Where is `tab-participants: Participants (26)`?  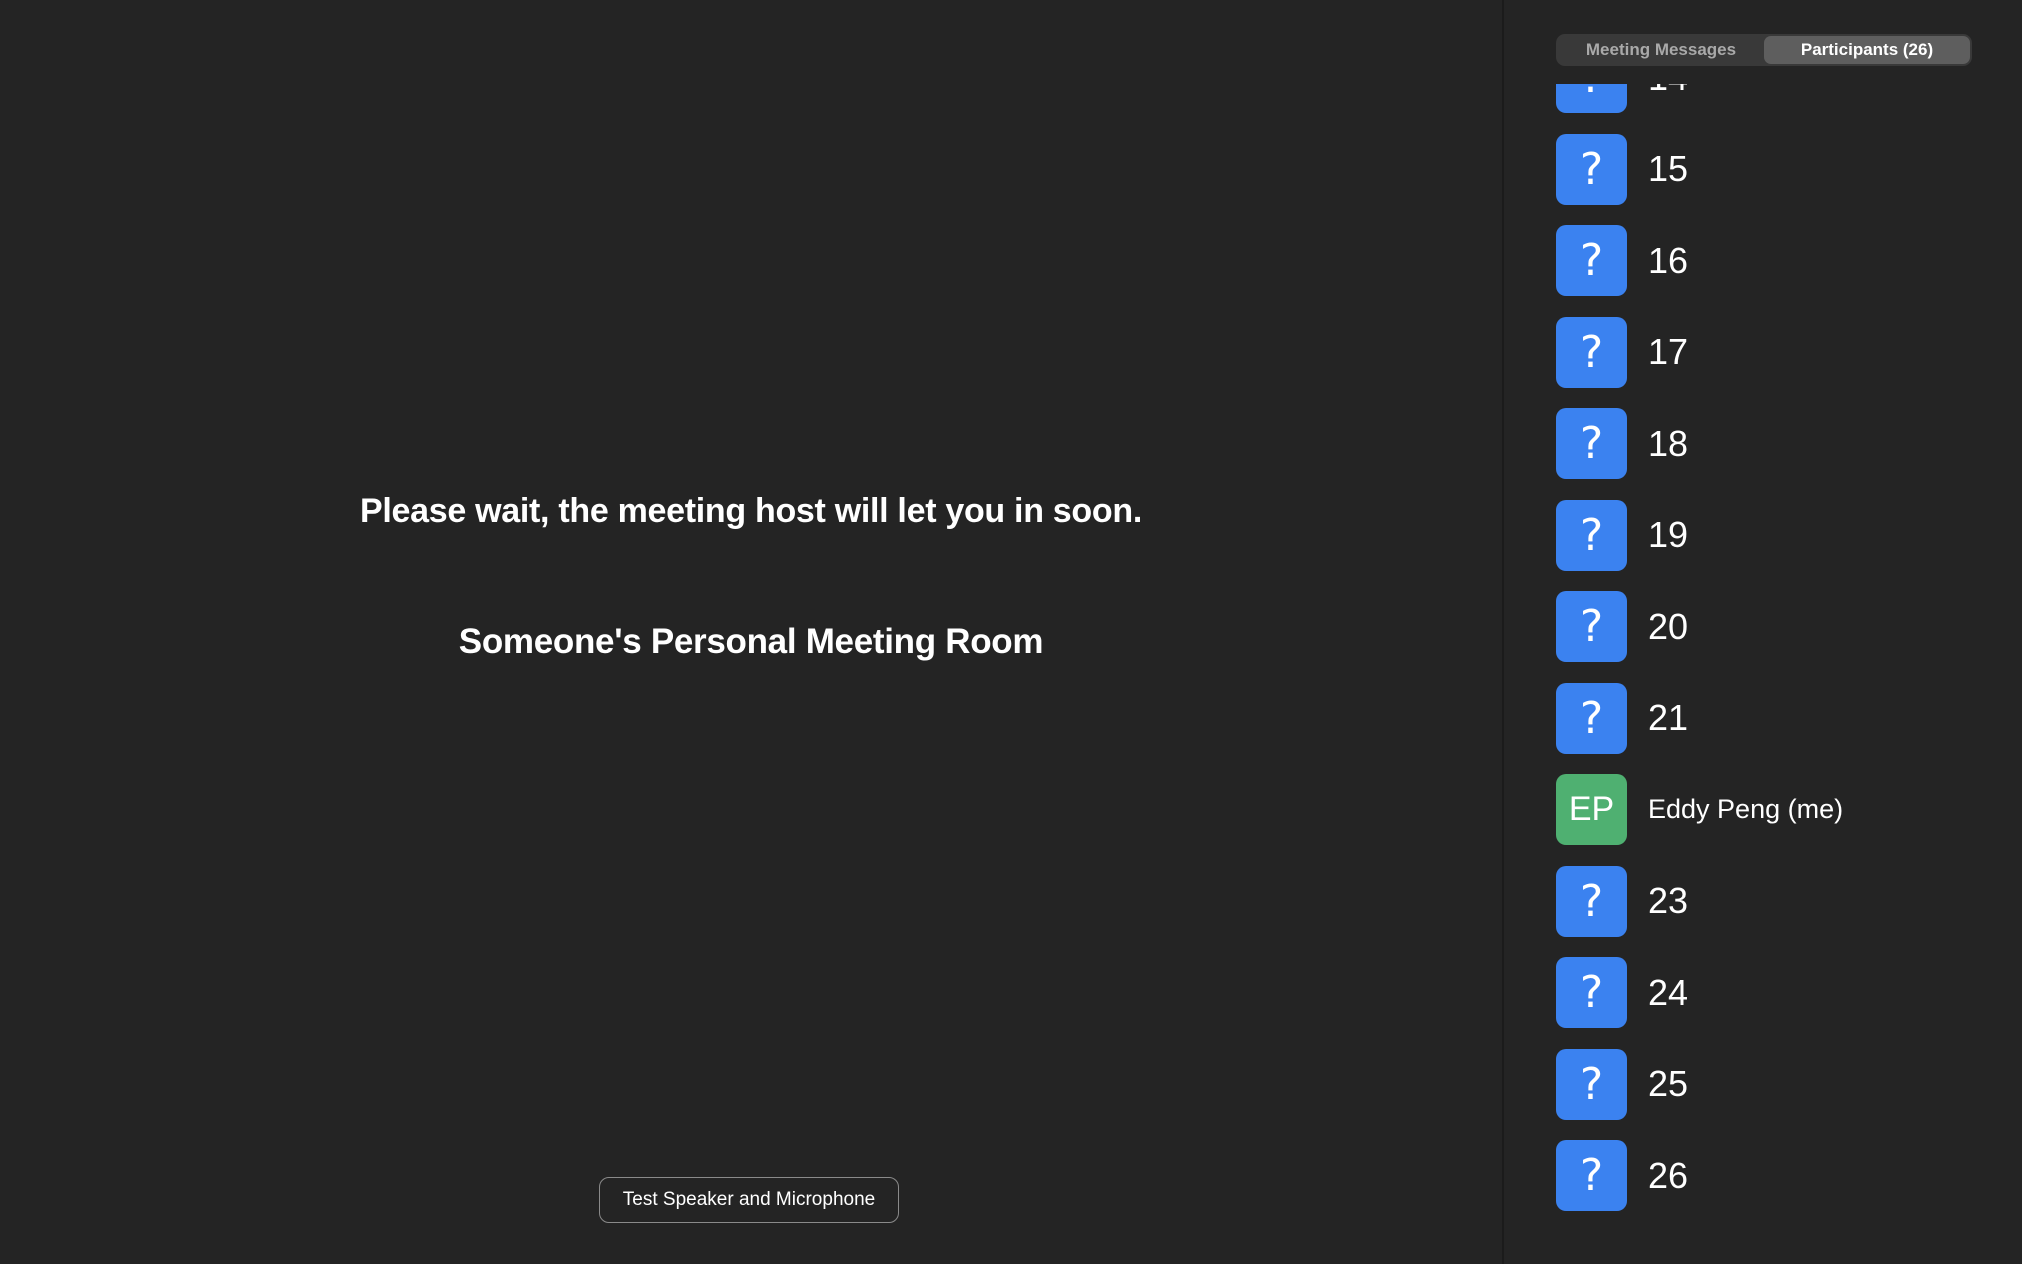 tab-participants: Participants (26) is located at coordinates (1867, 50).